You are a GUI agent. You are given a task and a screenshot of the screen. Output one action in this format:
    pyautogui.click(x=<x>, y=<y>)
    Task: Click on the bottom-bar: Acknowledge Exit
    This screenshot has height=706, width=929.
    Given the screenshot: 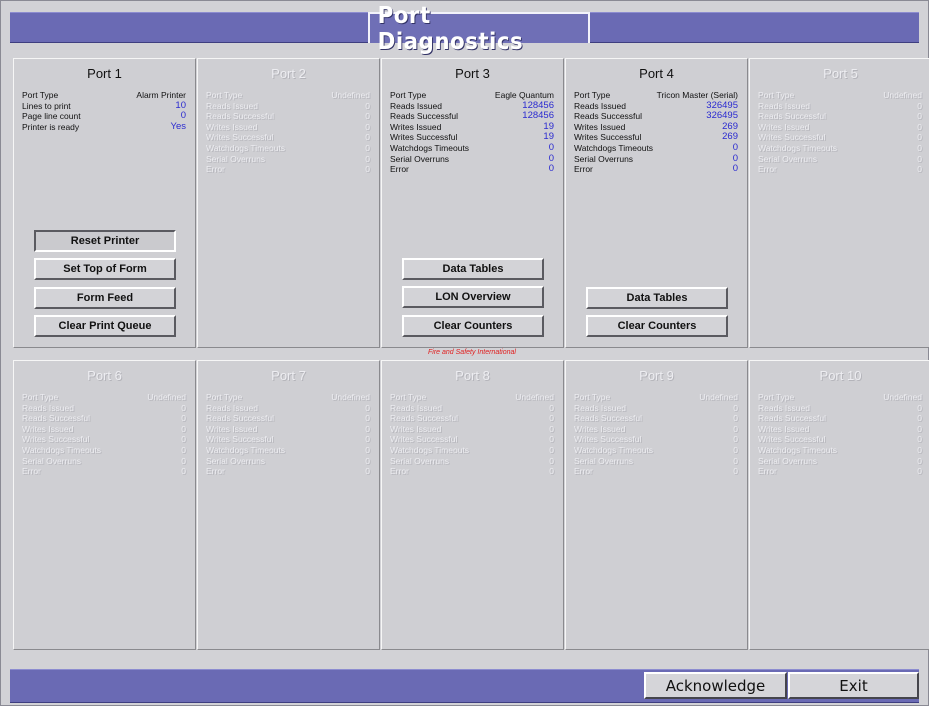 What is the action you would take?
    pyautogui.click(x=464, y=686)
    